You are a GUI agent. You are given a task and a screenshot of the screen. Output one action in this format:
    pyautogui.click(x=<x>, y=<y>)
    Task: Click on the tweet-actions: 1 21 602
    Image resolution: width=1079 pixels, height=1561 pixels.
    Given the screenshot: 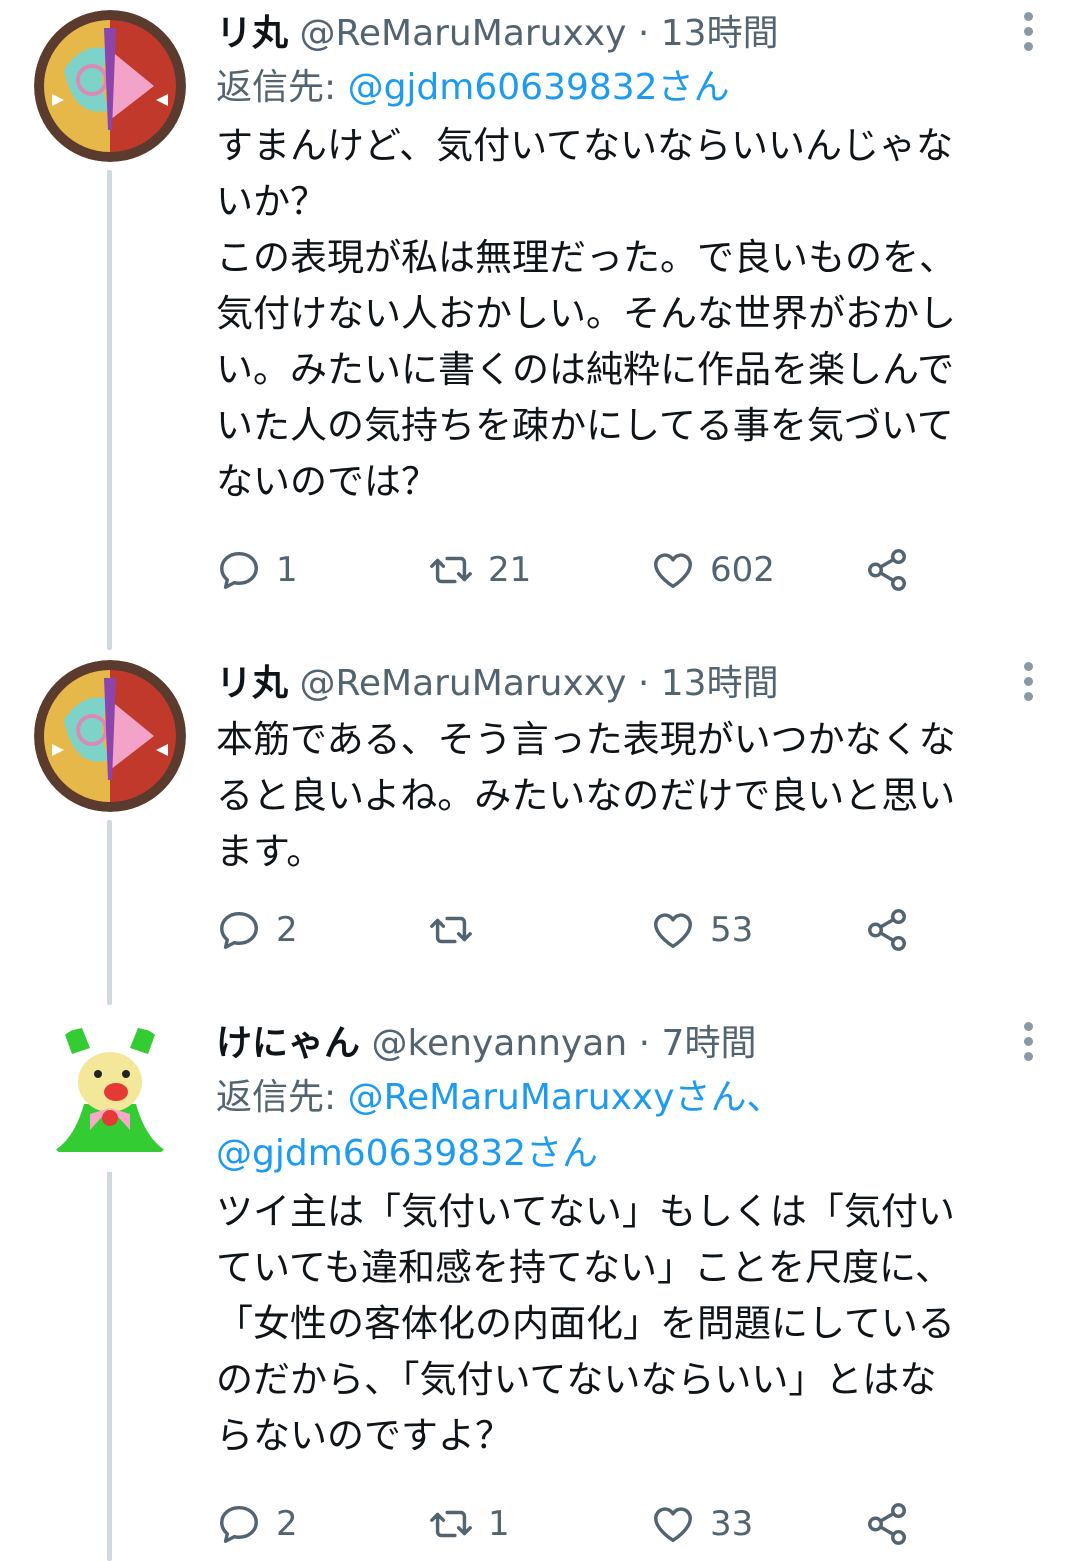 What is the action you would take?
    pyautogui.click(x=616, y=570)
    